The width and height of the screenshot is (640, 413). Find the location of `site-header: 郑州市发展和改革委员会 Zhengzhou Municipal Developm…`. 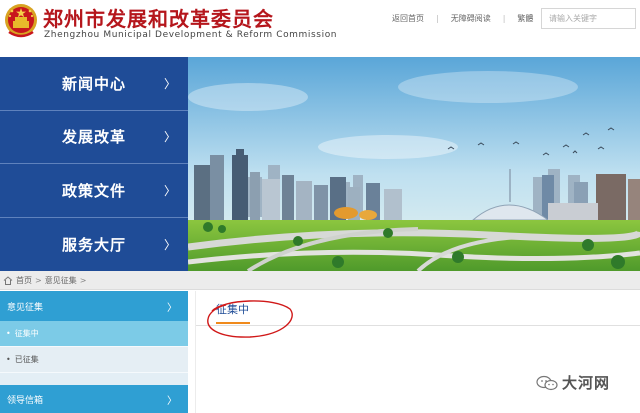

site-header: 郑州市发展和改革委员会 Zhengzhou Municipal Developm… is located at coordinates (320, 28).